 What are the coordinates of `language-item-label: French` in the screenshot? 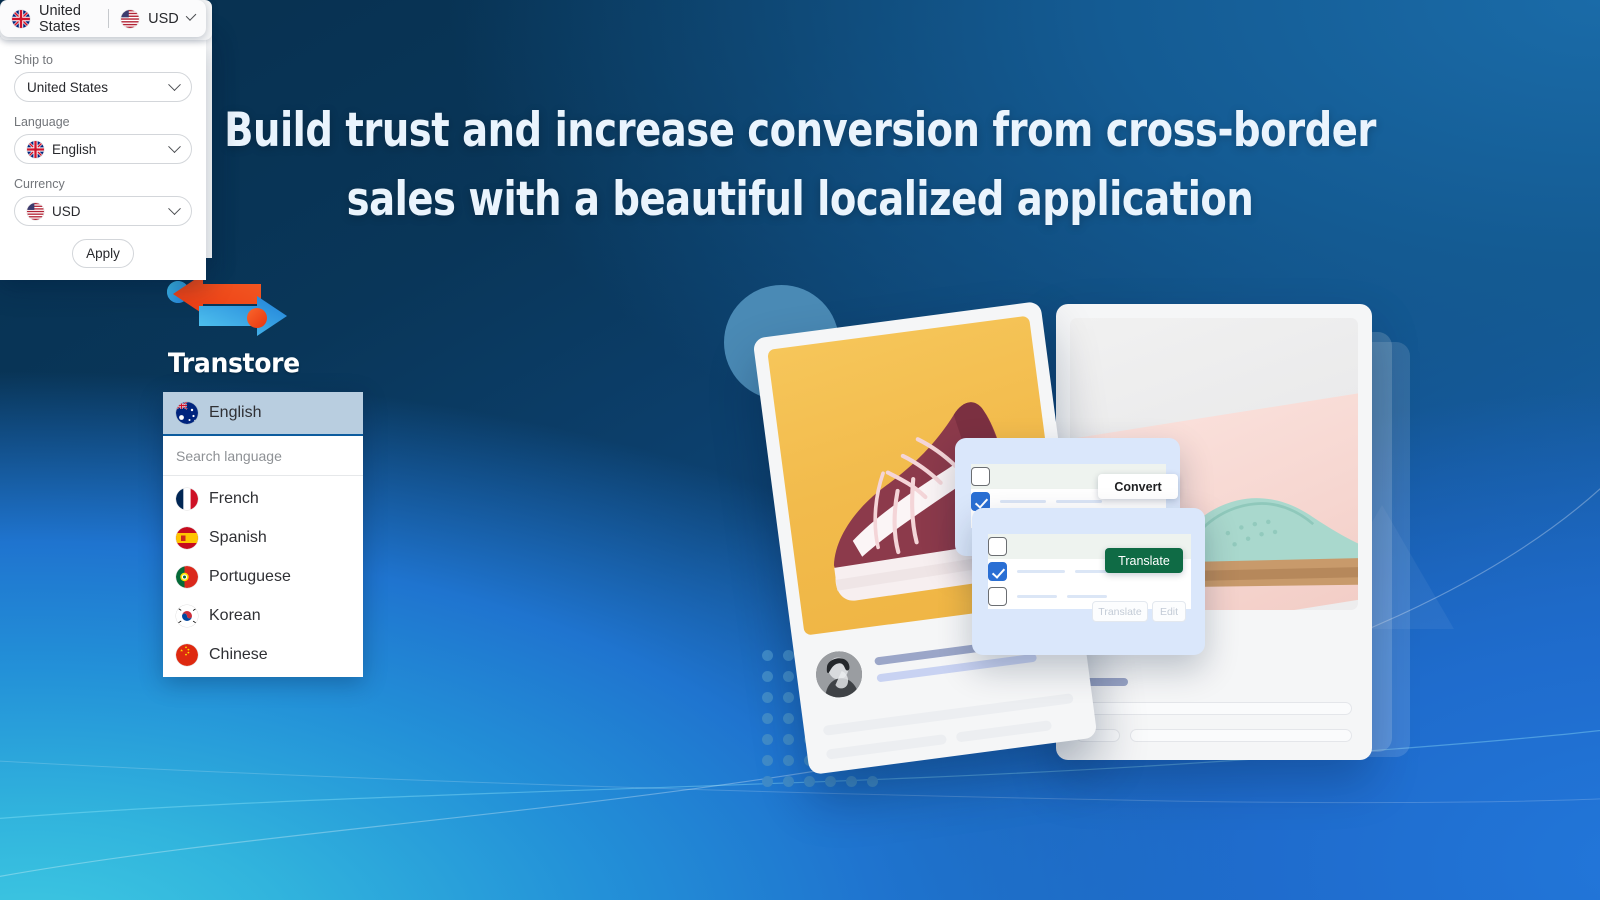 It's located at (234, 498).